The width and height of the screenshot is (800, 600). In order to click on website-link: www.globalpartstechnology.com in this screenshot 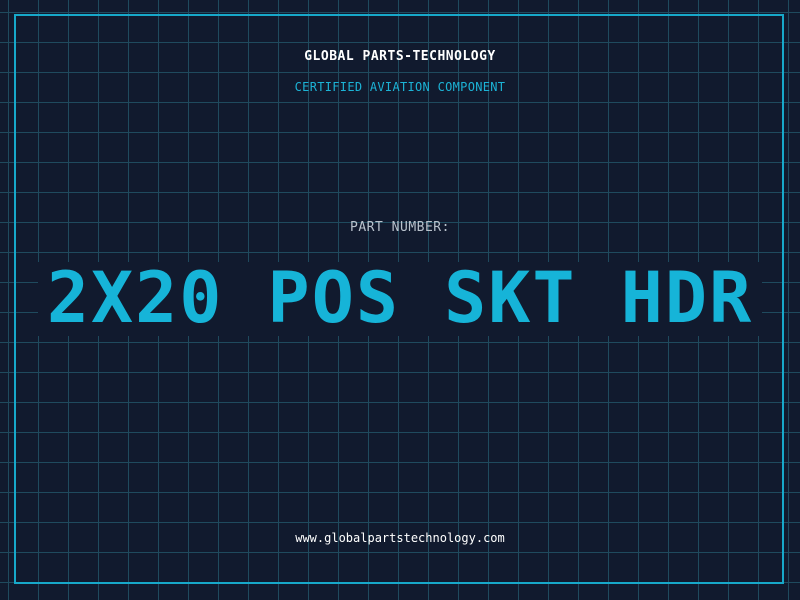, I will do `click(400, 538)`.